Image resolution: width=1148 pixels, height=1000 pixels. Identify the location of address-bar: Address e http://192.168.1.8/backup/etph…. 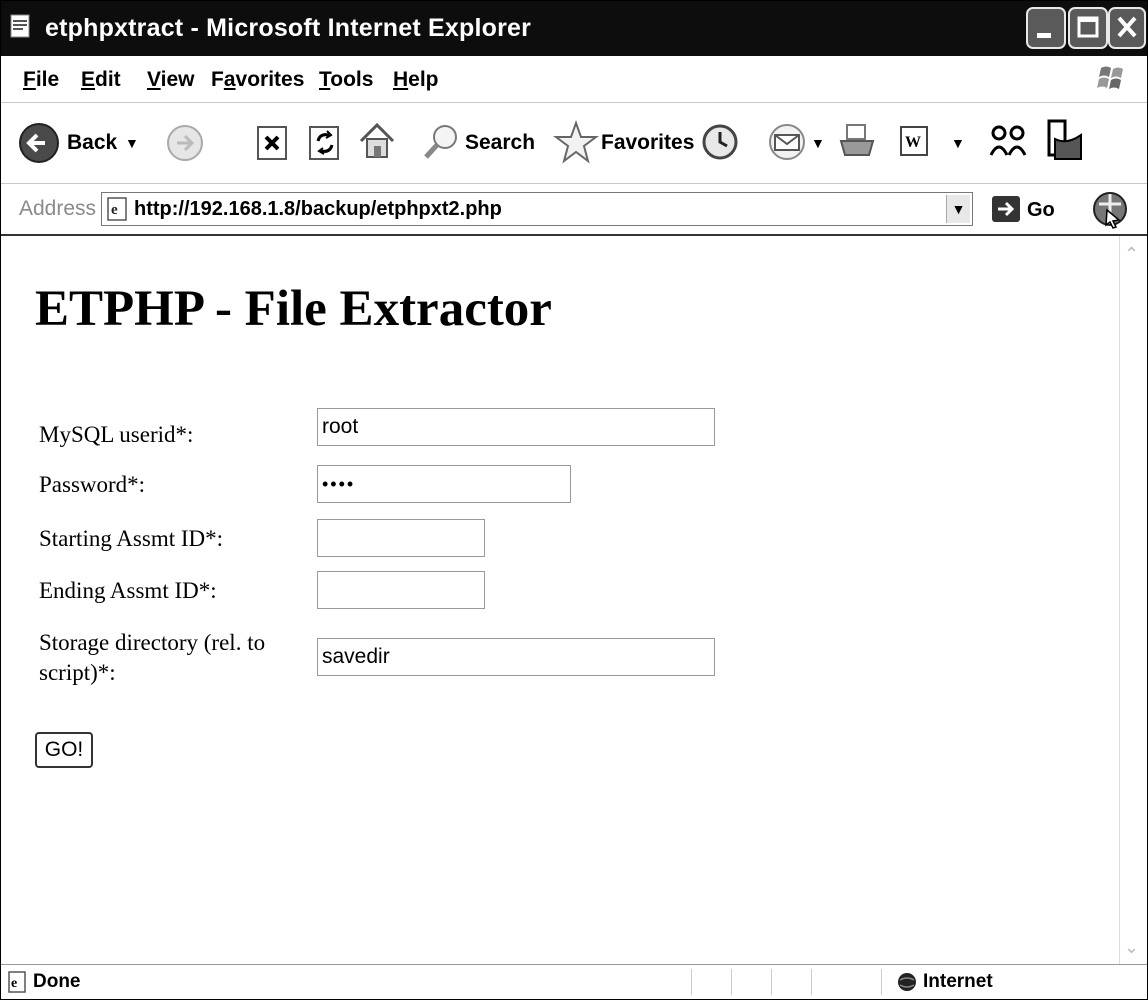
(574, 210).